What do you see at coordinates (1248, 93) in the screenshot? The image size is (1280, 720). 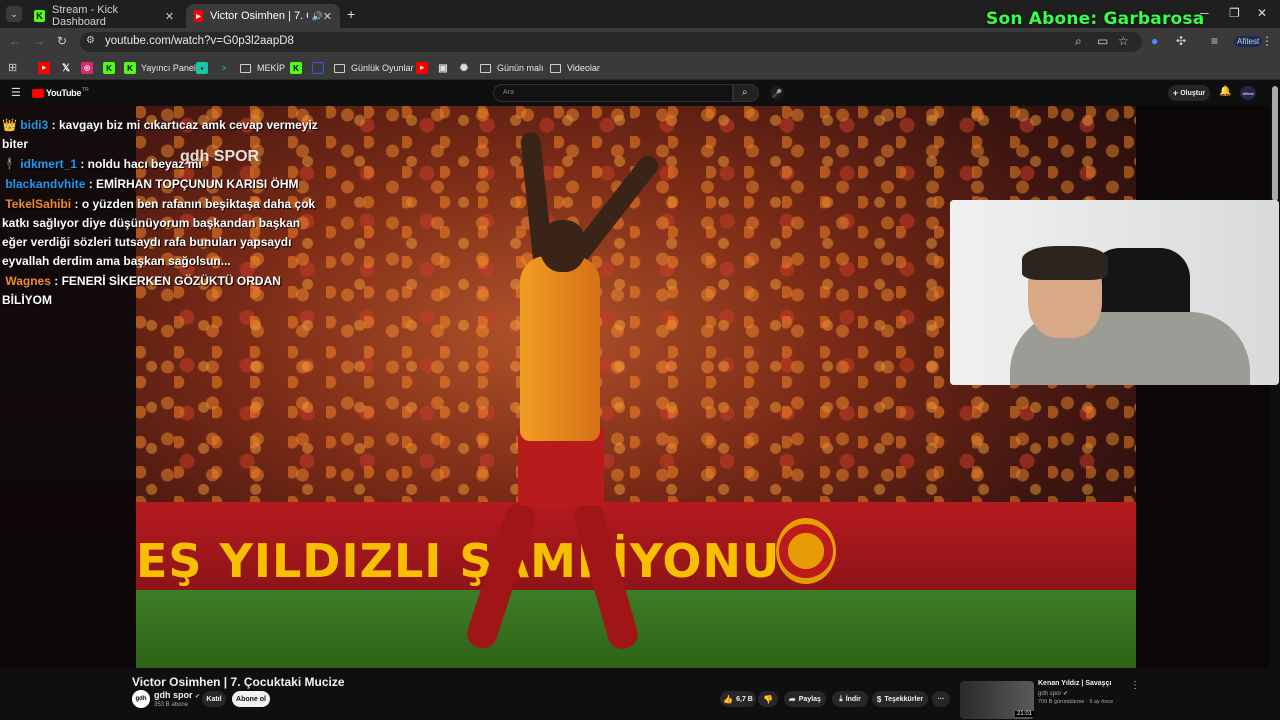 I see `account-avatar: Afitest` at bounding box center [1248, 93].